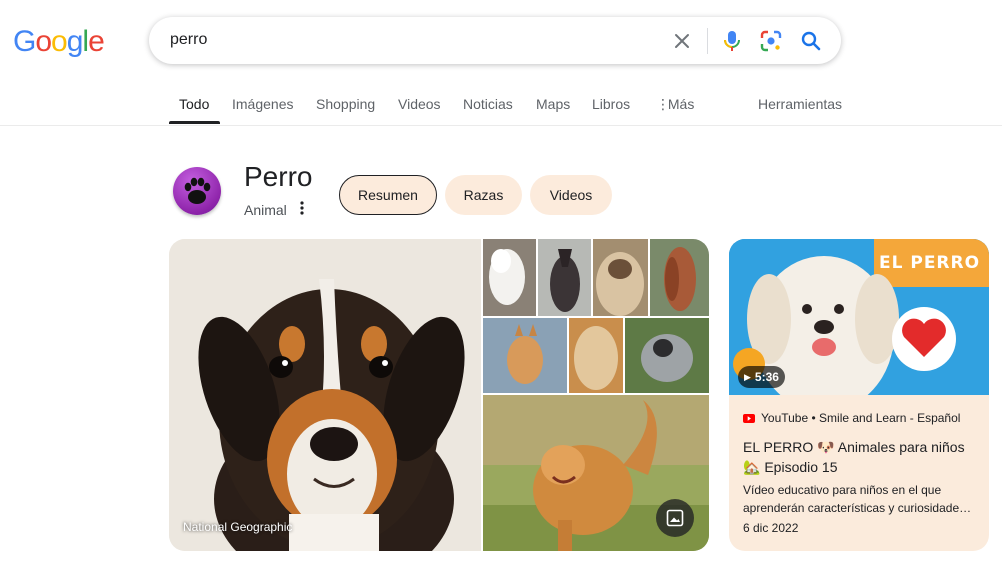 This screenshot has height=565, width=1002. I want to click on video-title-part: Animales para niños, so click(901, 447).